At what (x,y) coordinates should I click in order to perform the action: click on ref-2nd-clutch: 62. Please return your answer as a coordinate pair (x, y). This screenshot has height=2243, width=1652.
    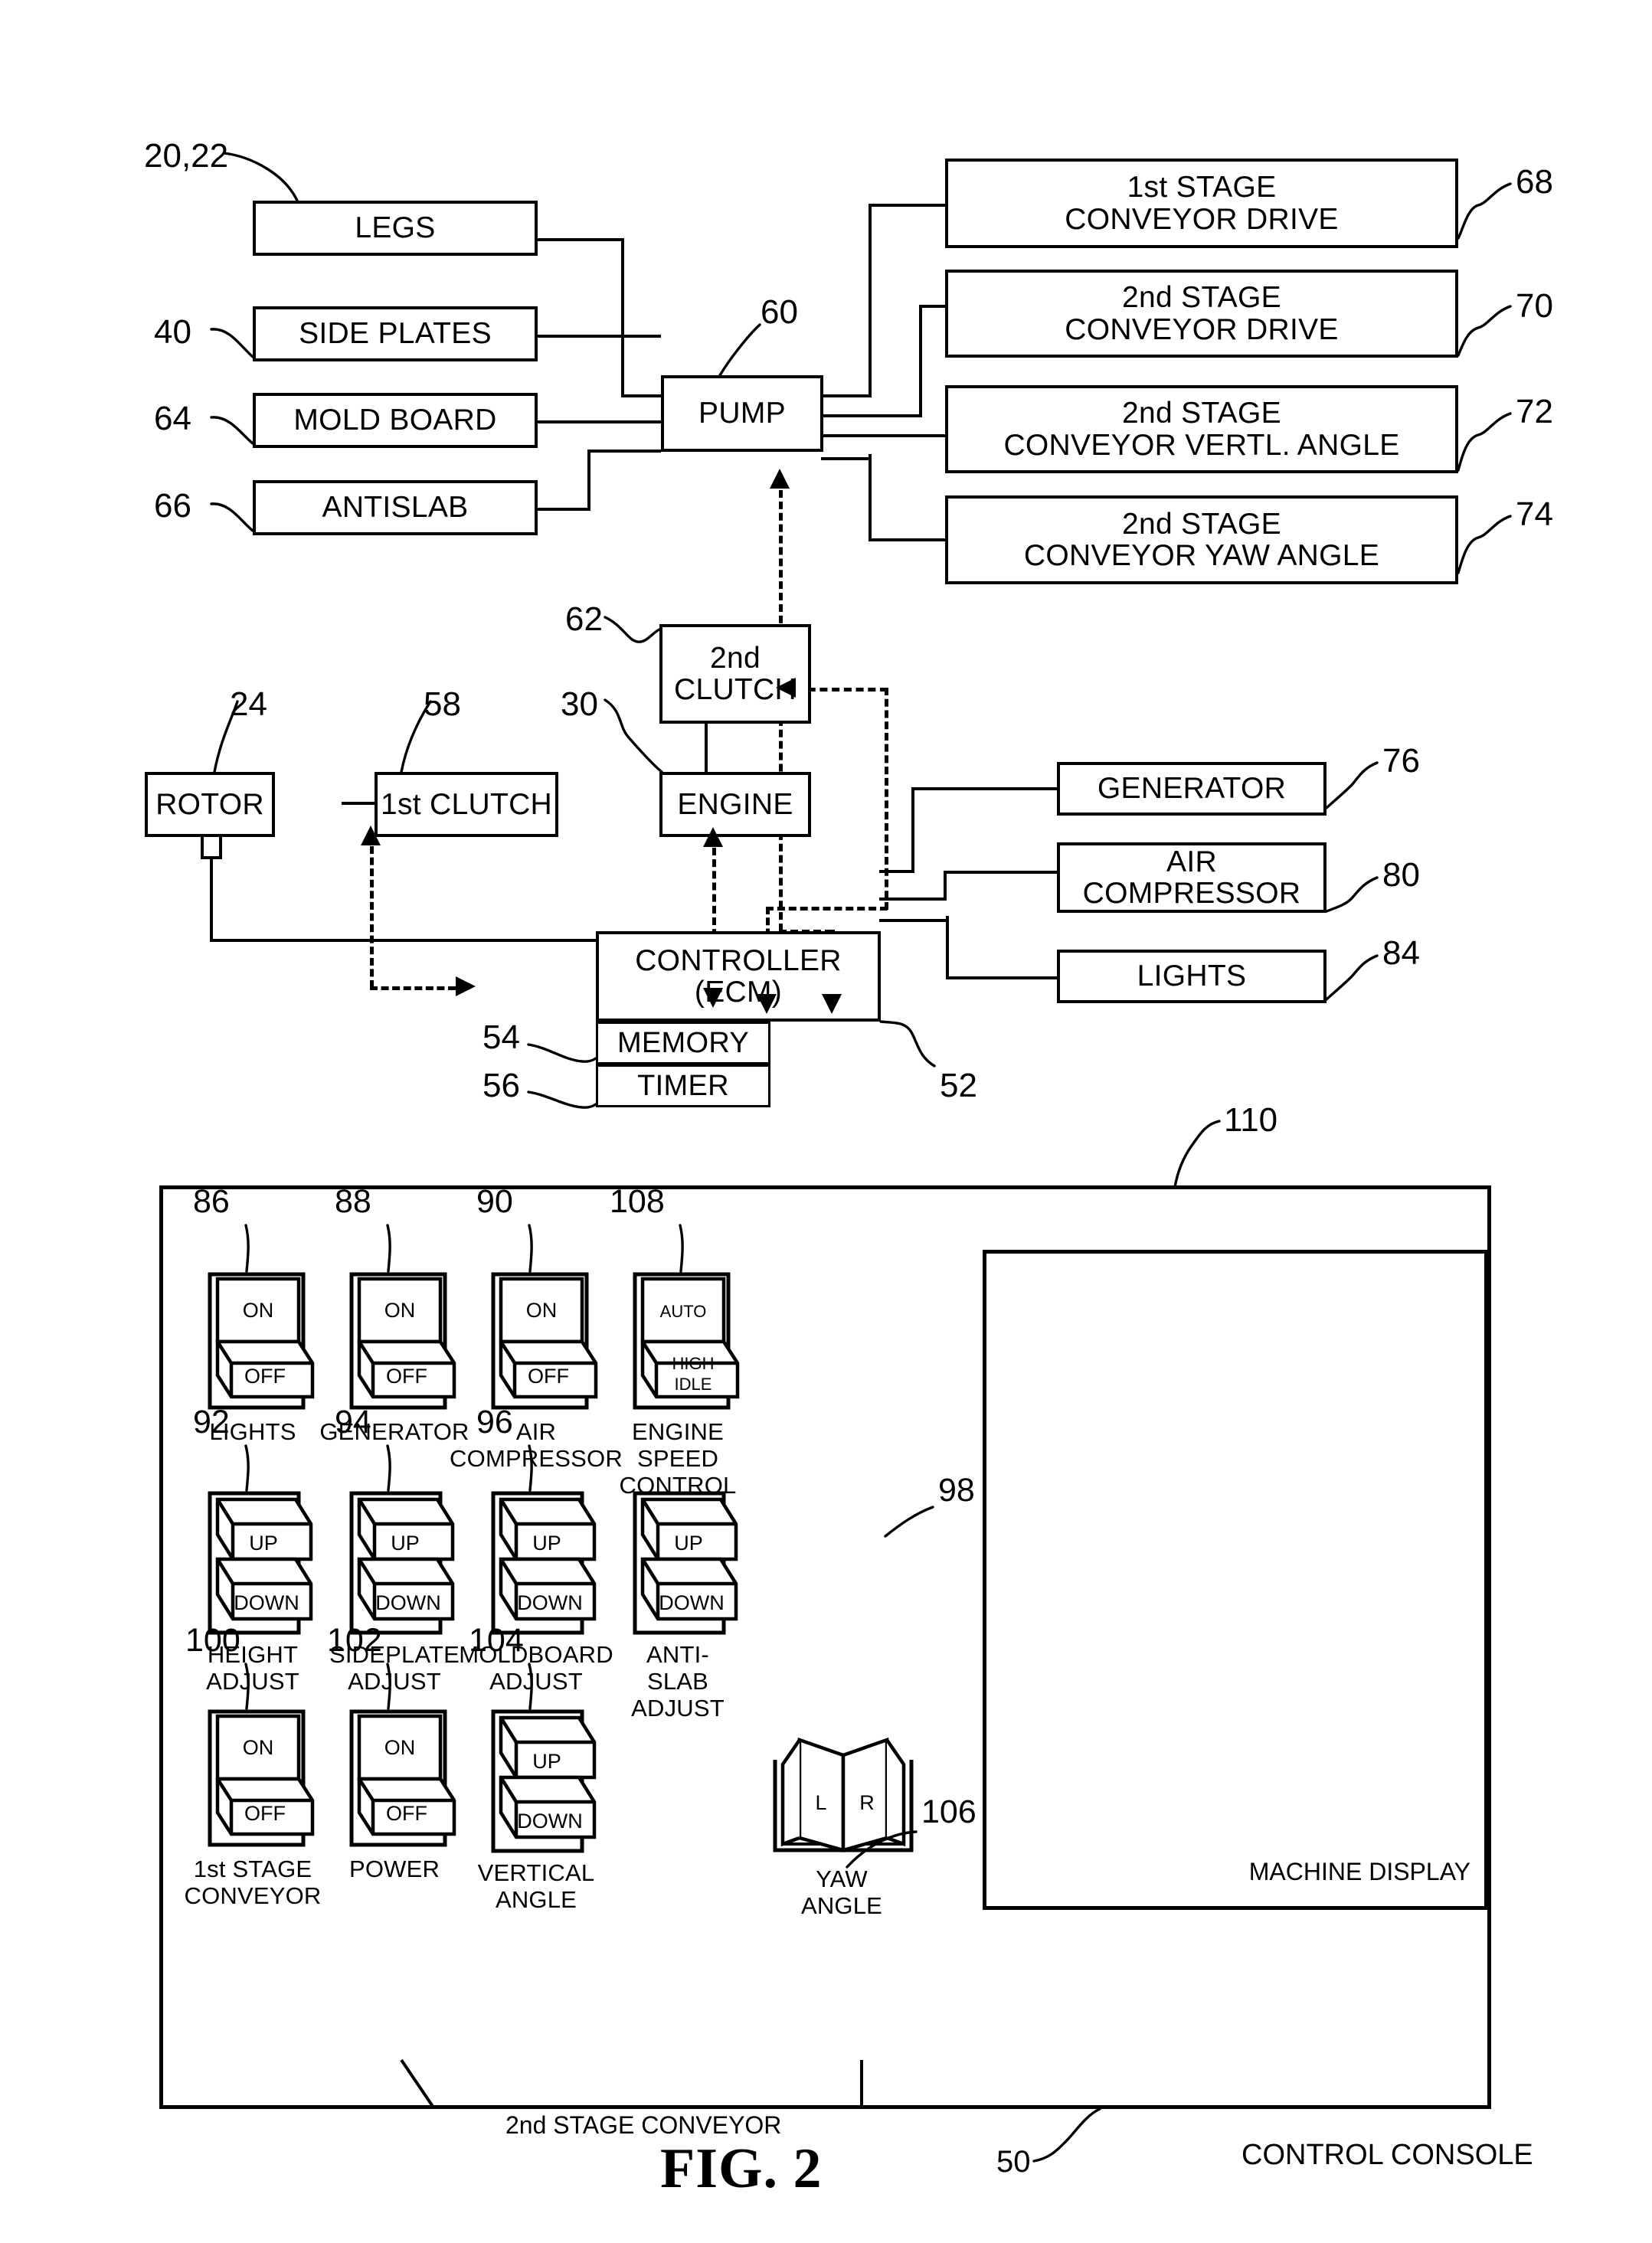
    Looking at the image, I should click on (584, 619).